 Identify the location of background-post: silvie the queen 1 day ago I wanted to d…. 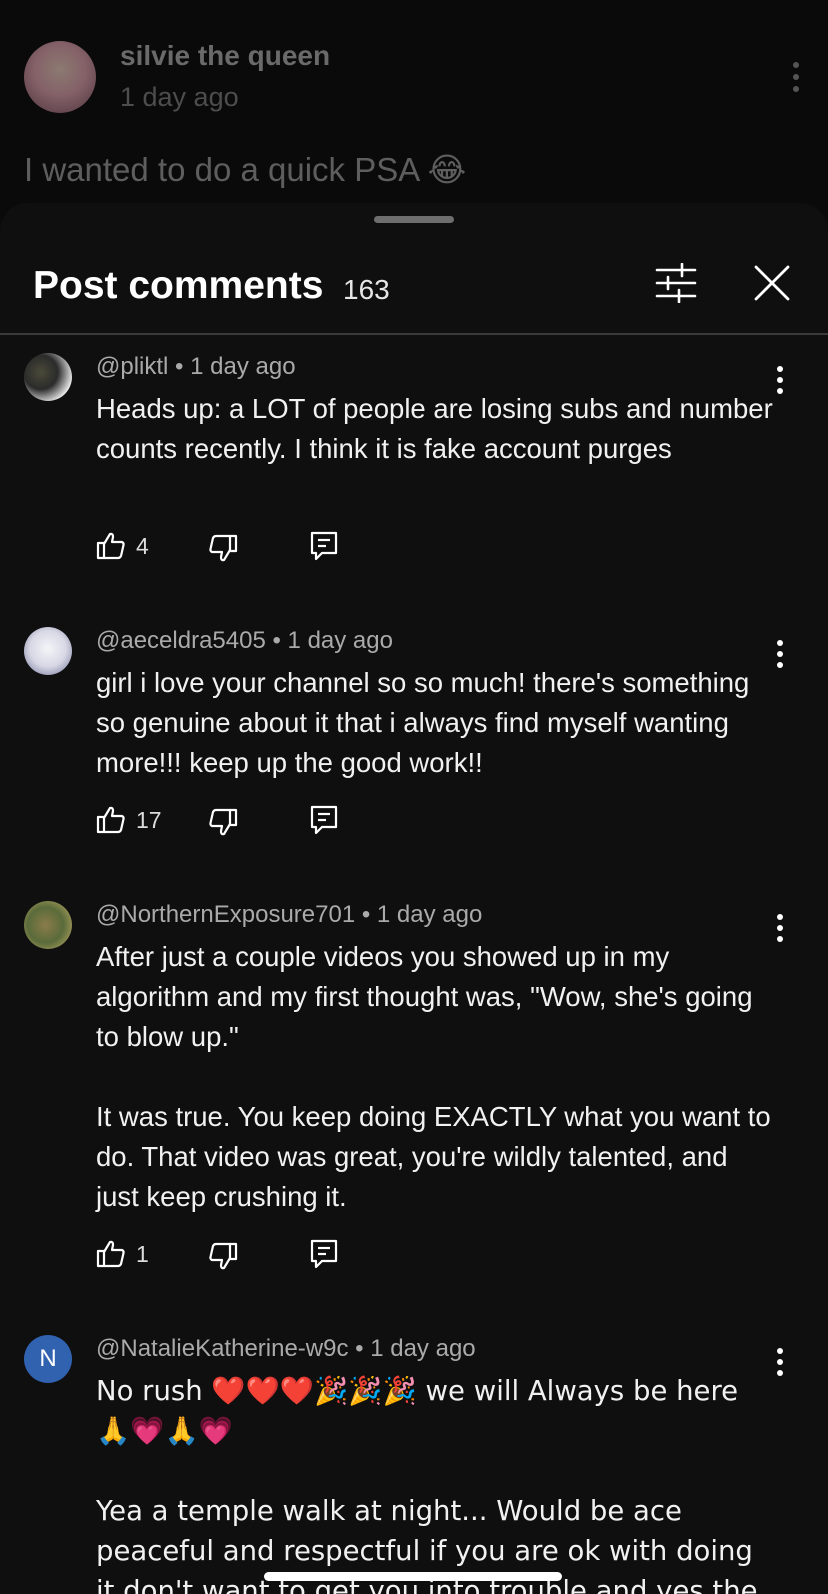
(414, 115).